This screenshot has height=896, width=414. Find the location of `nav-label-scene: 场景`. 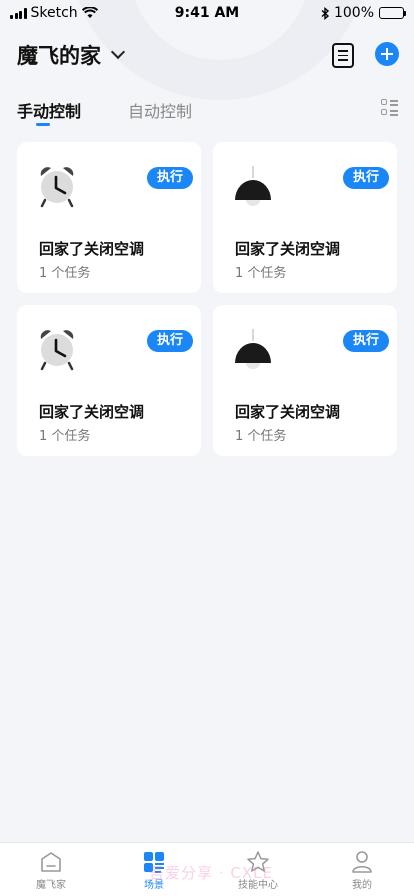

nav-label-scene: 场景 is located at coordinates (154, 885).